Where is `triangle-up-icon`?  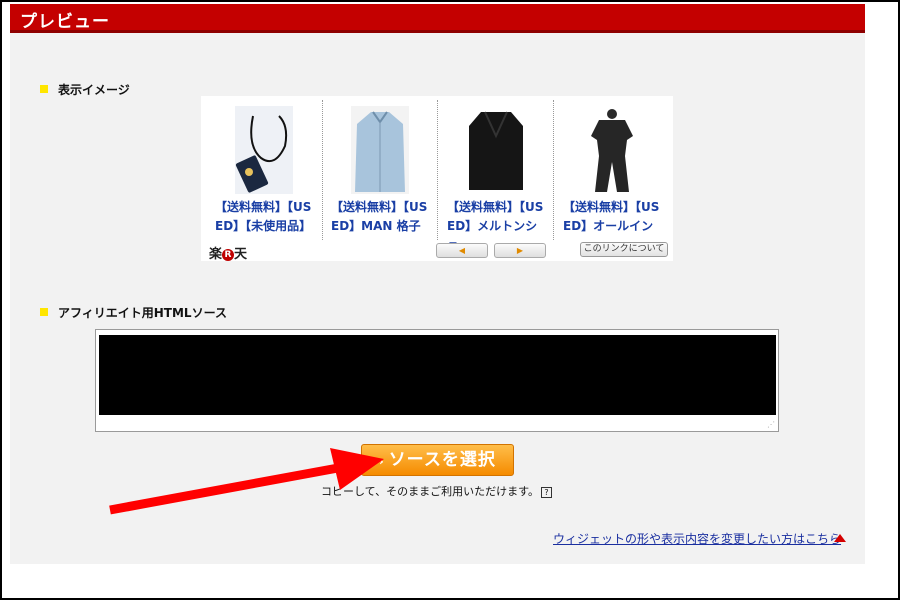
triangle-up-icon is located at coordinates (840, 538).